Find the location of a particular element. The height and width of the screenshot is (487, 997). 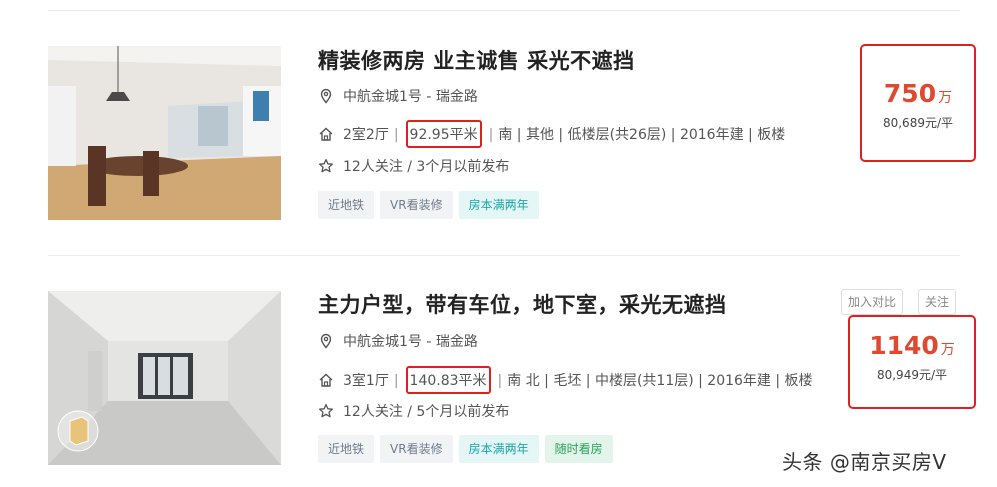

tag-anytime-viewing: 随时看房 is located at coordinates (578, 449).